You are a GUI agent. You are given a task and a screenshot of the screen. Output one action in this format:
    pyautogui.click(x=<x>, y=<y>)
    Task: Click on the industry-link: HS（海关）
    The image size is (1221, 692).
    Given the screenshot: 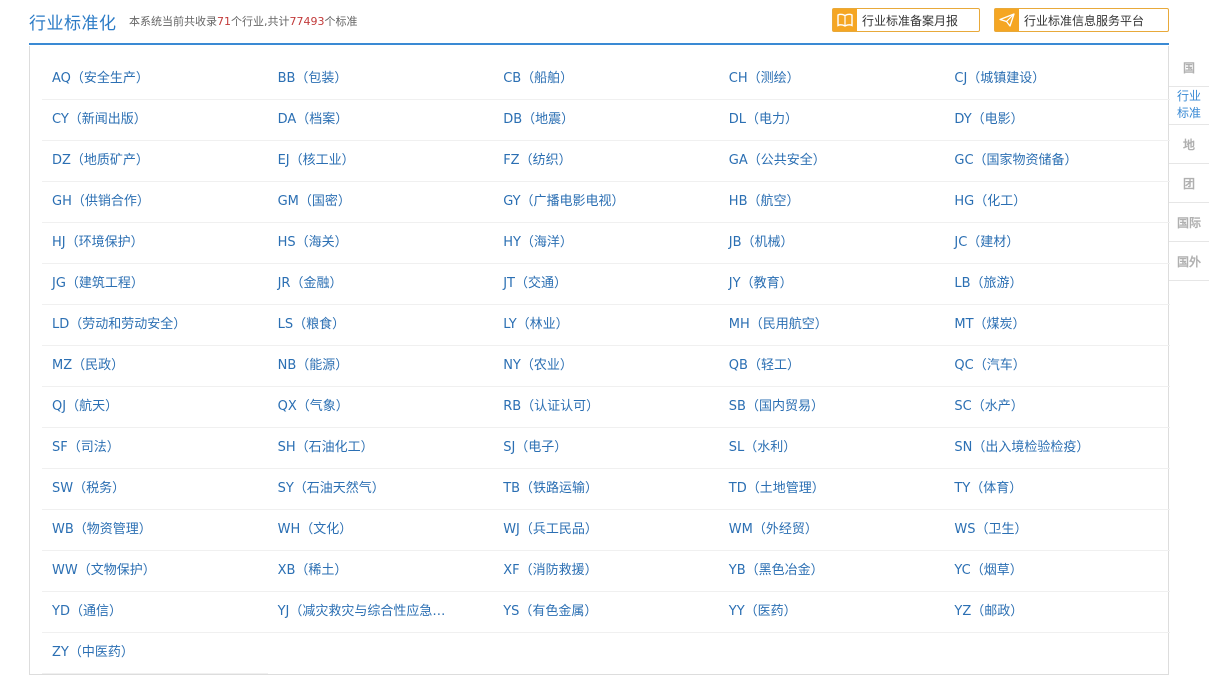 What is the action you would take?
    pyautogui.click(x=380, y=243)
    